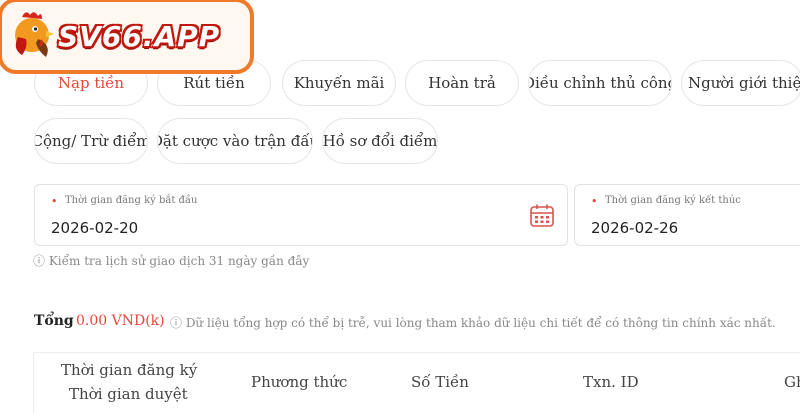 This screenshot has width=800, height=413. Describe the element at coordinates (299, 382) in the screenshot. I see `col-header-method: Phương thức` at that location.